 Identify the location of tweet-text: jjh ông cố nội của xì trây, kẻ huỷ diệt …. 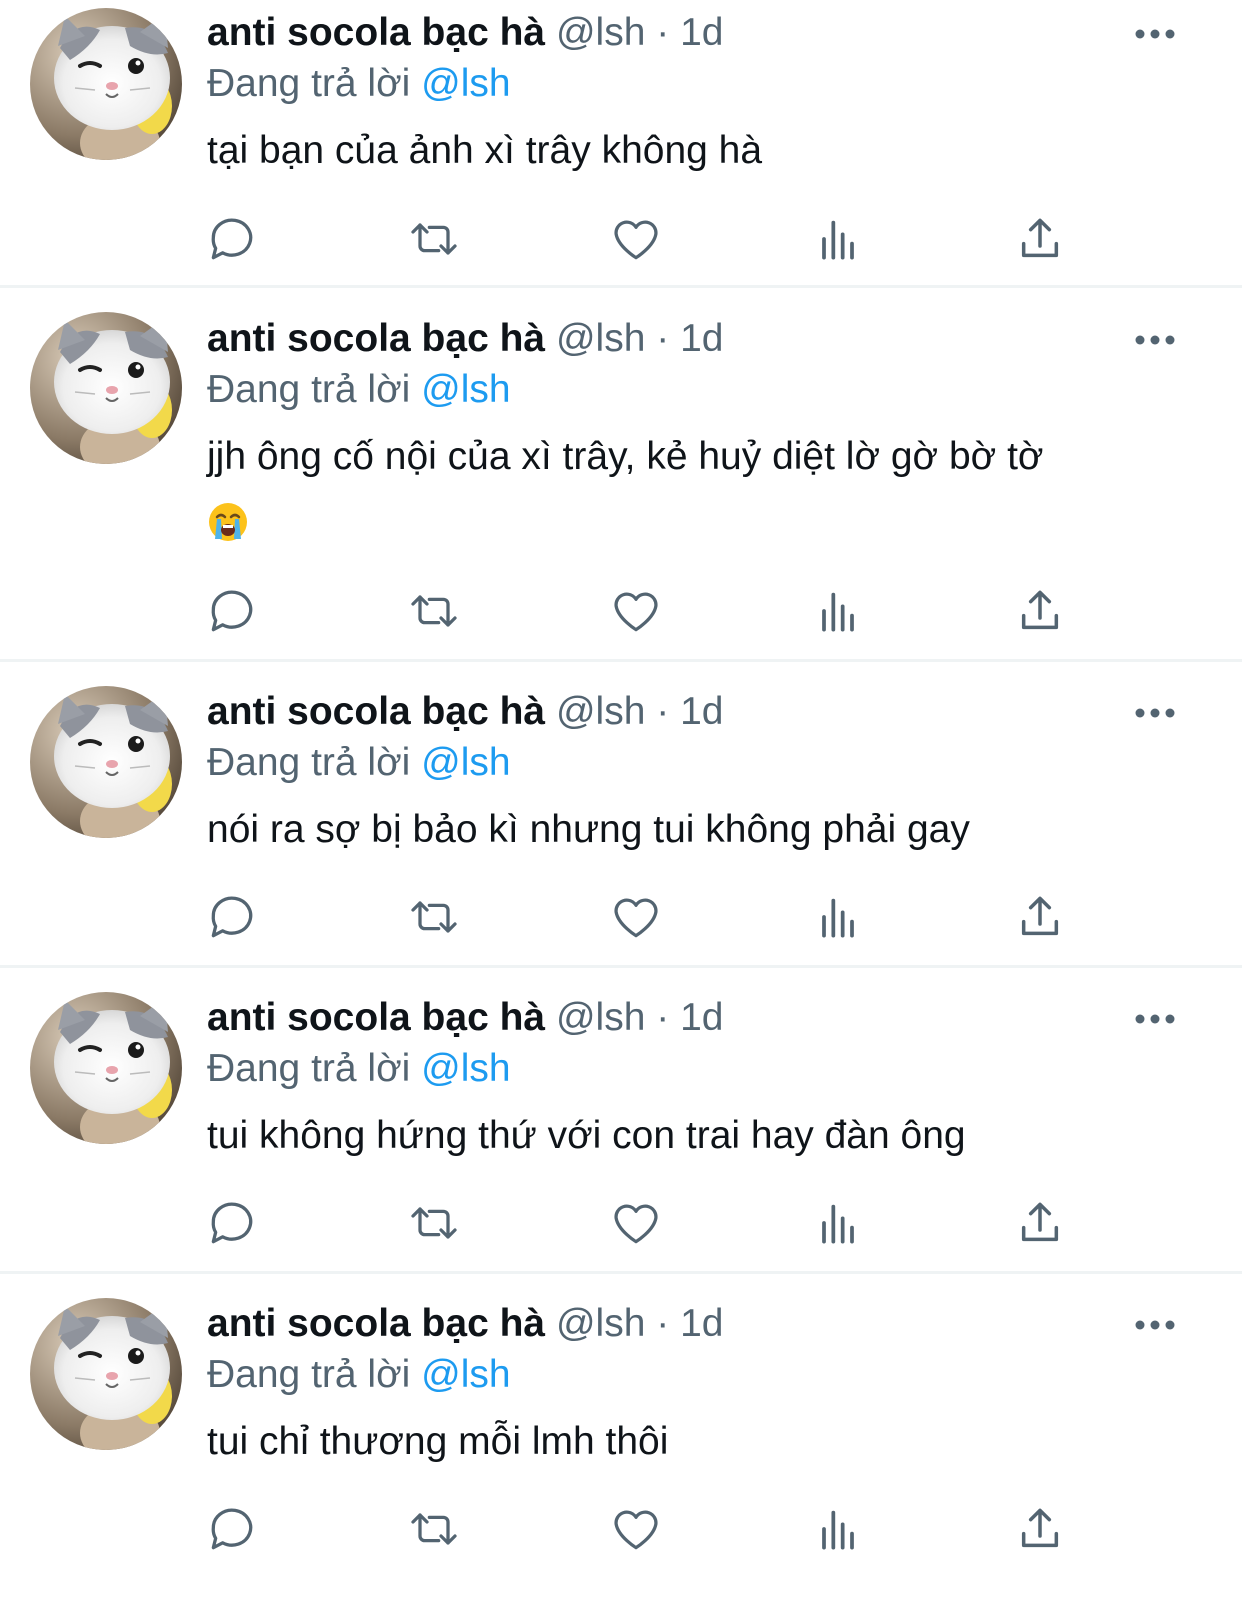
(625, 456).